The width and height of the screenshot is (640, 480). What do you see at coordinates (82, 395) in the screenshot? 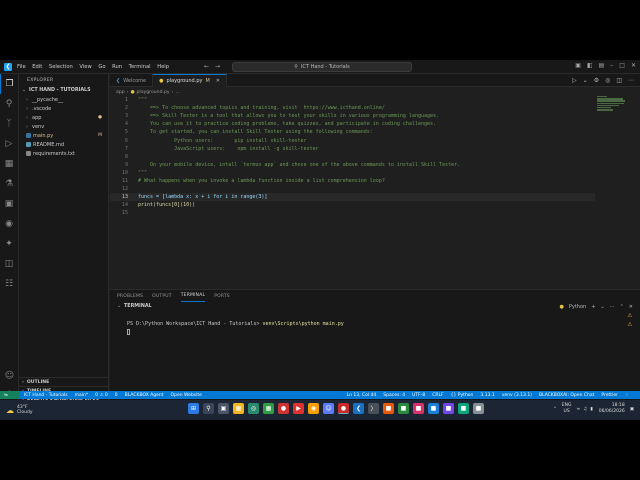
I see `status-branch: main*` at bounding box center [82, 395].